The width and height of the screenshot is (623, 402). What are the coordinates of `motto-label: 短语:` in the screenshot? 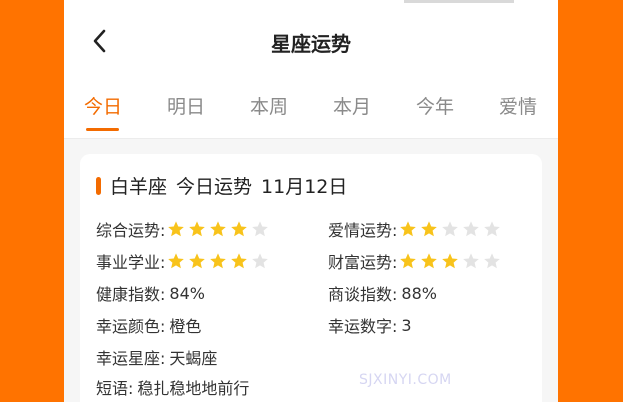 It's located at (115, 388).